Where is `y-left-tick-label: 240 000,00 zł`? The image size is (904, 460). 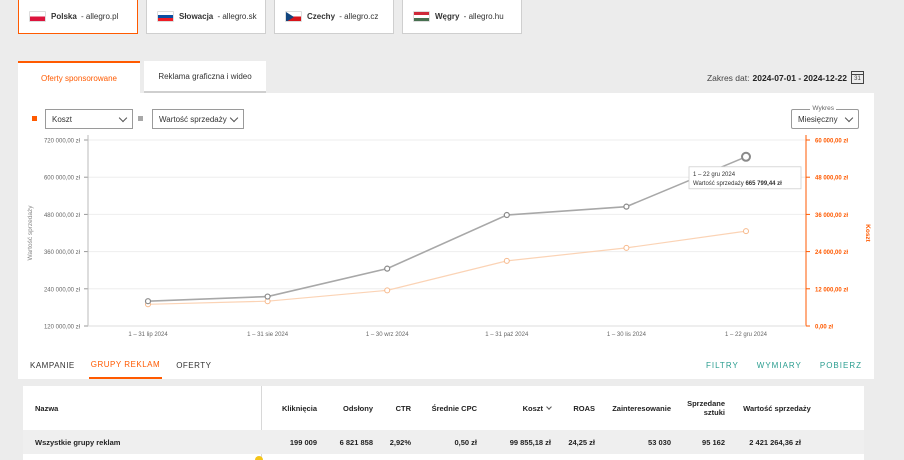 y-left-tick-label: 240 000,00 zł is located at coordinates (62, 290).